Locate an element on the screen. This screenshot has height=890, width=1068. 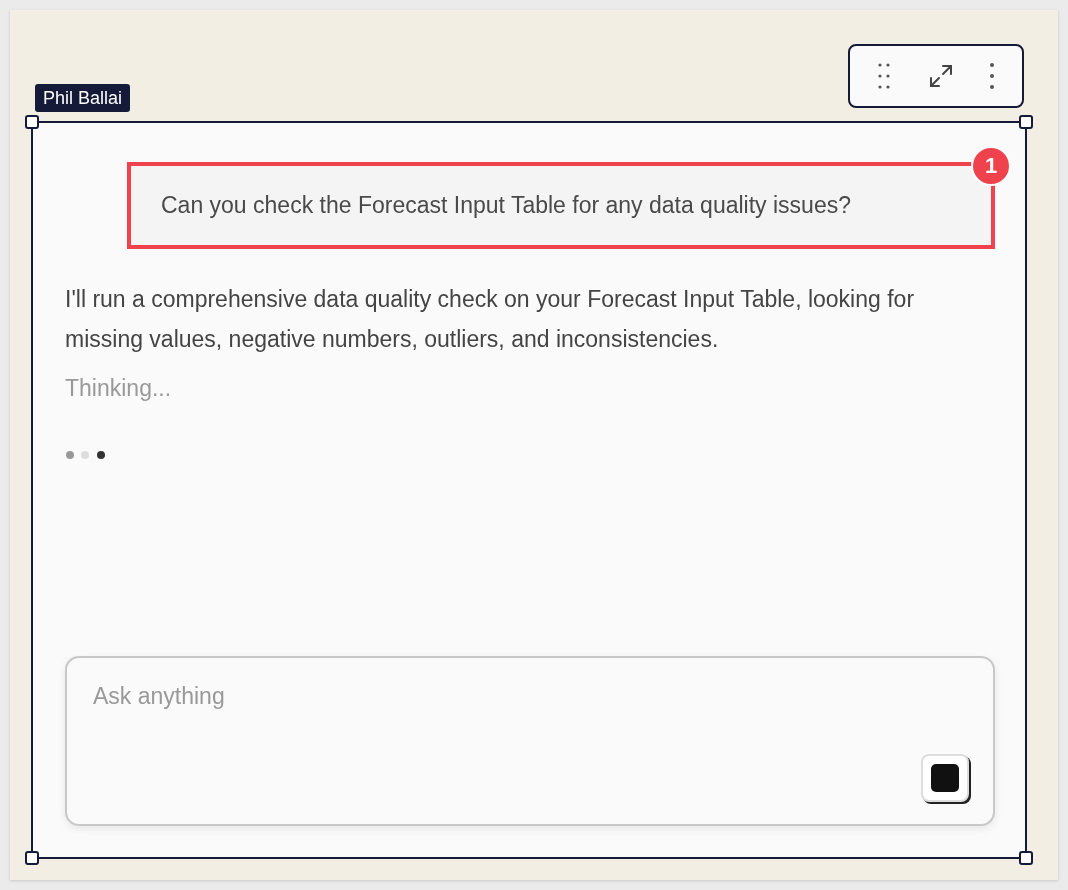
owner-tag: Phil Ballai is located at coordinates (83, 98).